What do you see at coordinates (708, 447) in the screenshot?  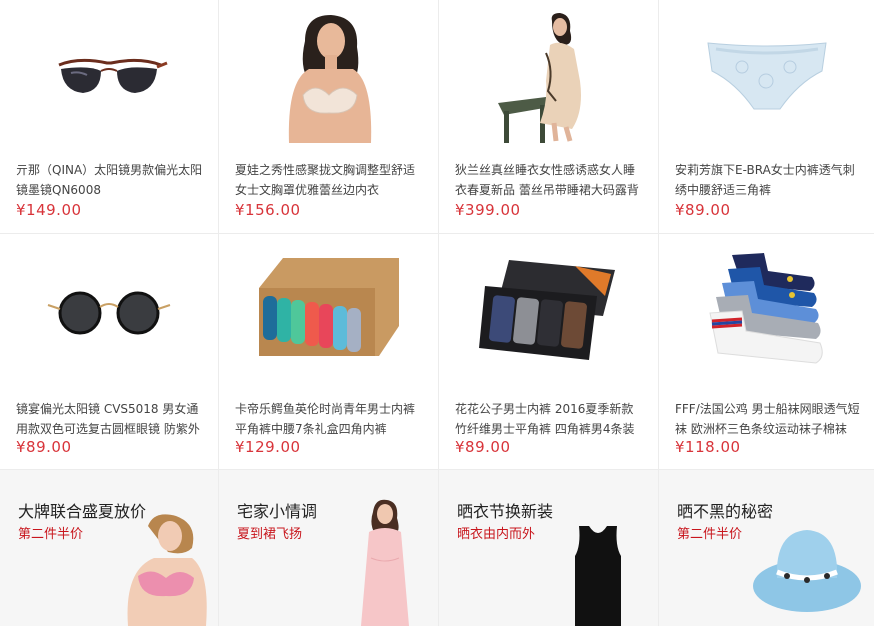 I see `product-price: ¥118.00` at bounding box center [708, 447].